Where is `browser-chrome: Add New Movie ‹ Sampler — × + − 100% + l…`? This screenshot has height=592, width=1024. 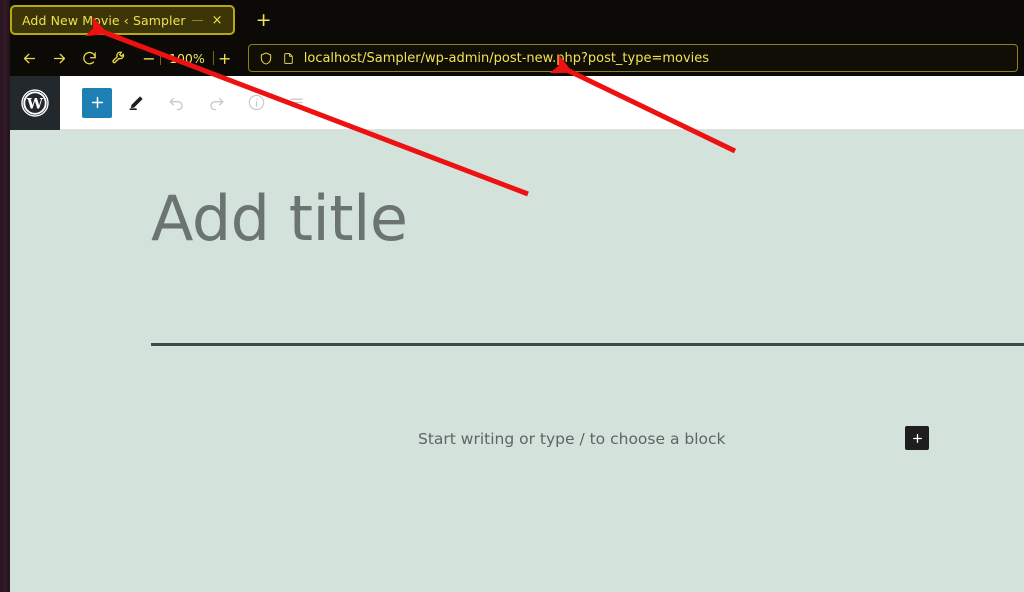
browser-chrome: Add New Movie ‹ Sampler — × + − 100% + l… is located at coordinates (512, 38).